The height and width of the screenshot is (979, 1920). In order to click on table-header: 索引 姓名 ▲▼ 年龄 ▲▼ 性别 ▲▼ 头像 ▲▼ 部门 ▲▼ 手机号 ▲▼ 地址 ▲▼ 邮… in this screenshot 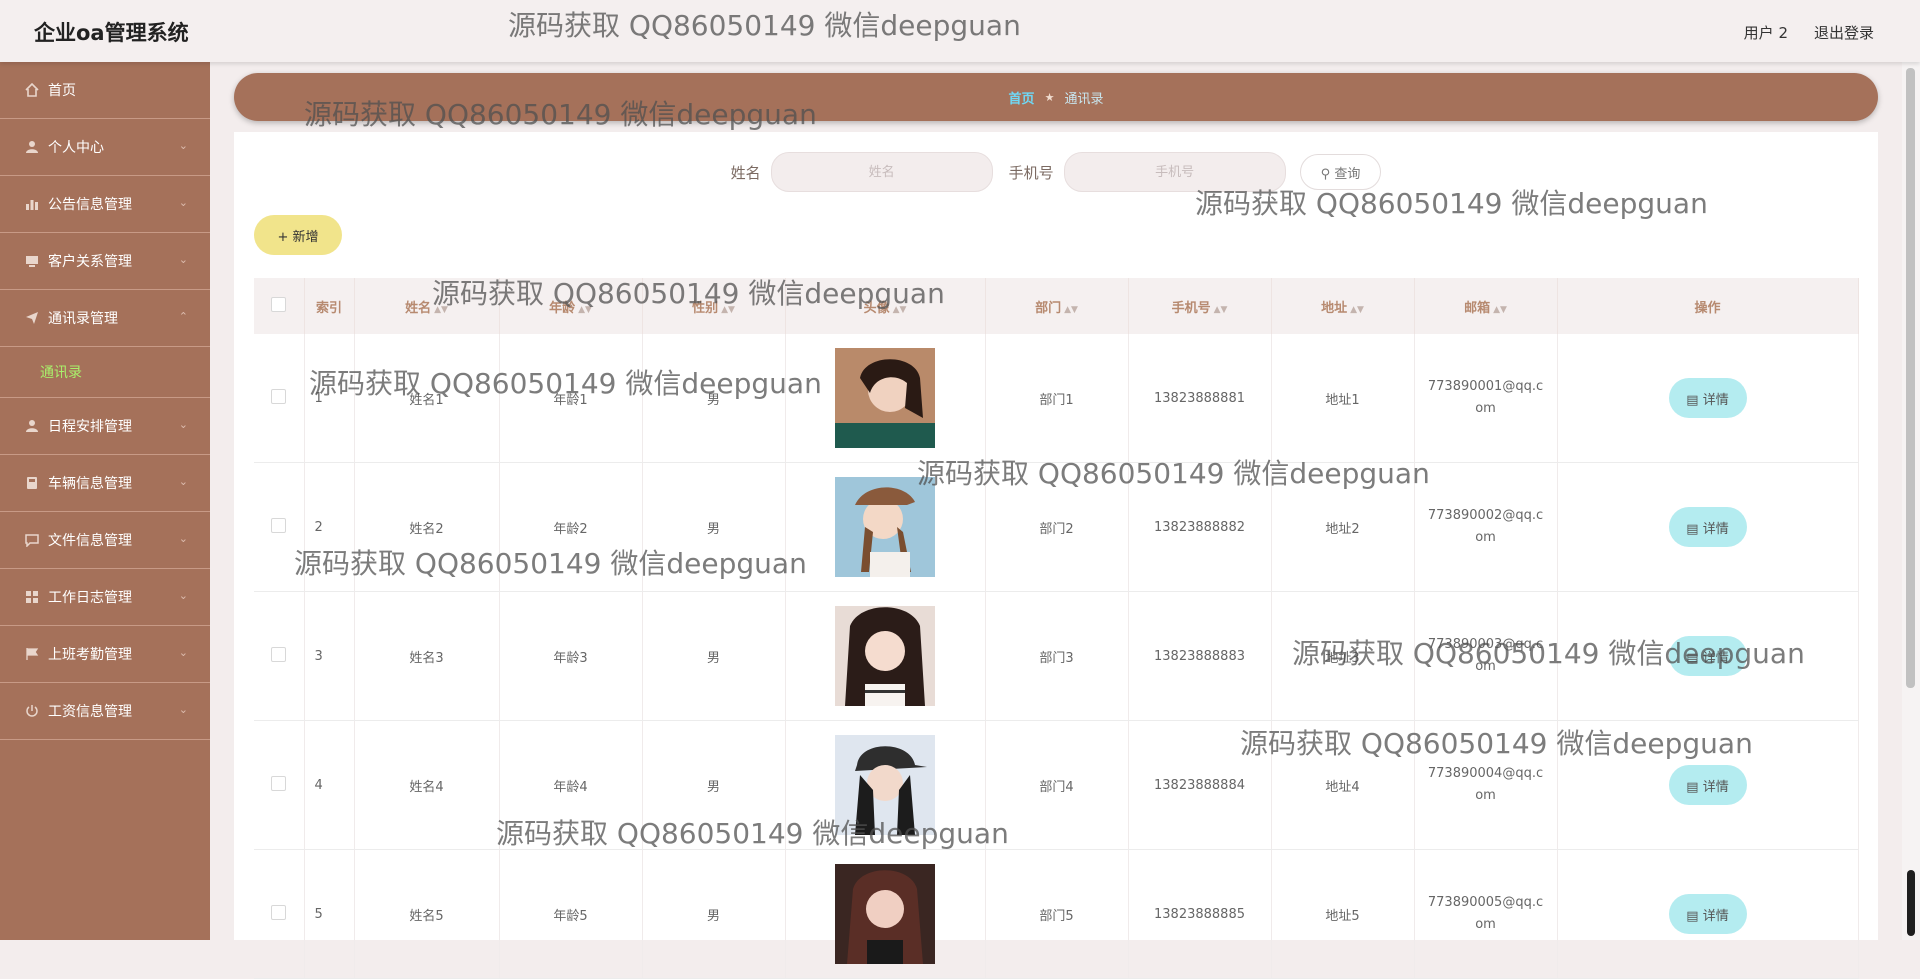, I will do `click(1056, 306)`.